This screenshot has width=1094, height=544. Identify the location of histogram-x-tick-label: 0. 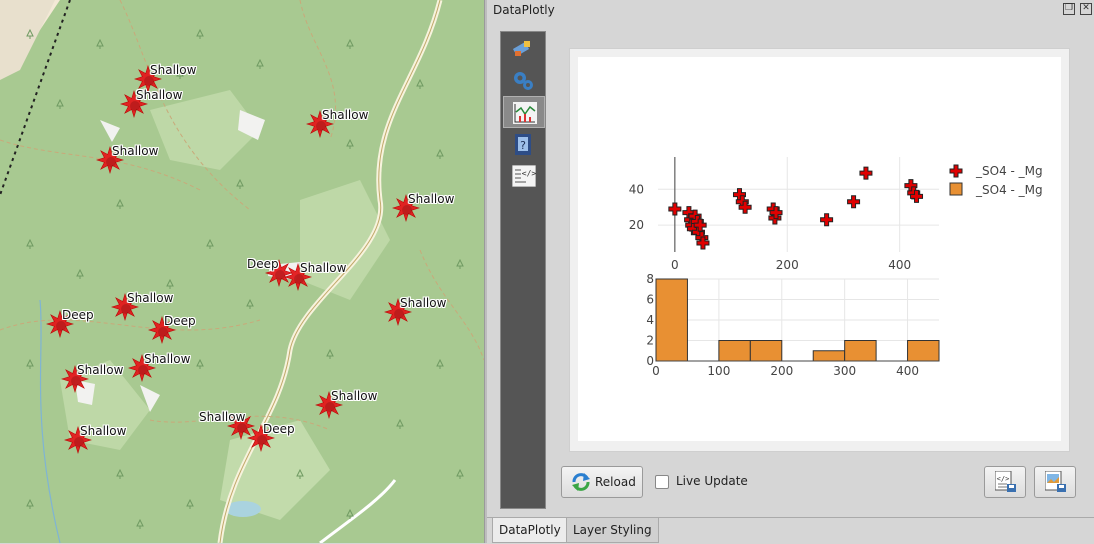
(656, 371).